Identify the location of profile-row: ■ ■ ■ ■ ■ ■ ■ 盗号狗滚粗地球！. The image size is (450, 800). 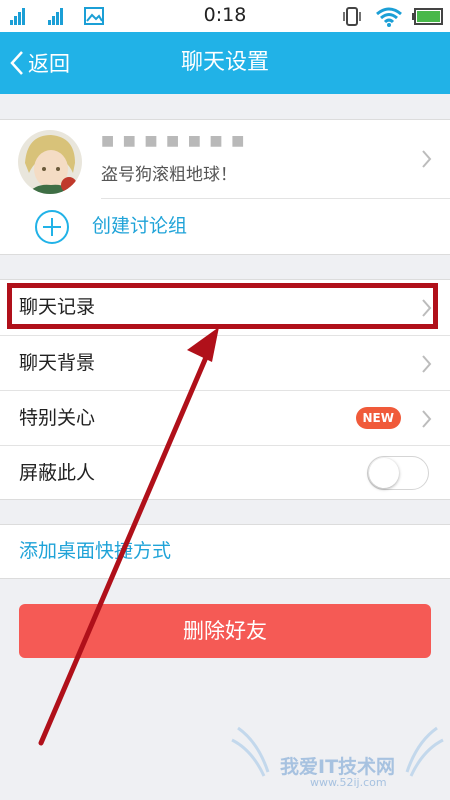
(225, 159).